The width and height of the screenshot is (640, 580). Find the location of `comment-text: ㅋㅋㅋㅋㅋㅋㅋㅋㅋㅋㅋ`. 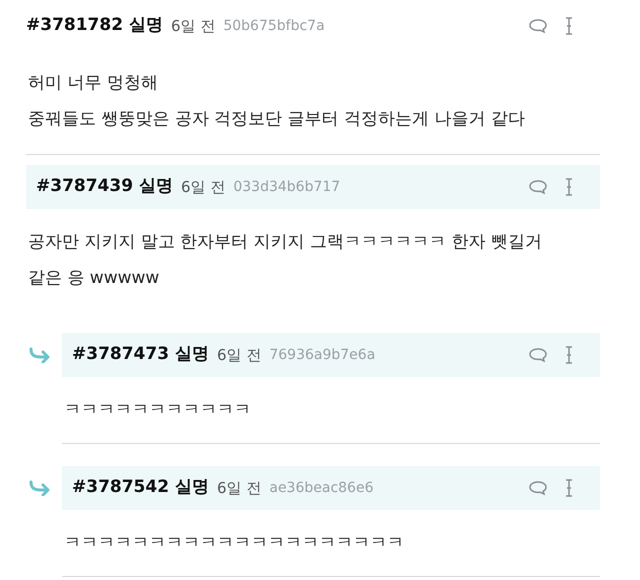

comment-text: ㅋㅋㅋㅋㅋㅋㅋㅋㅋㅋㅋ is located at coordinates (158, 410).